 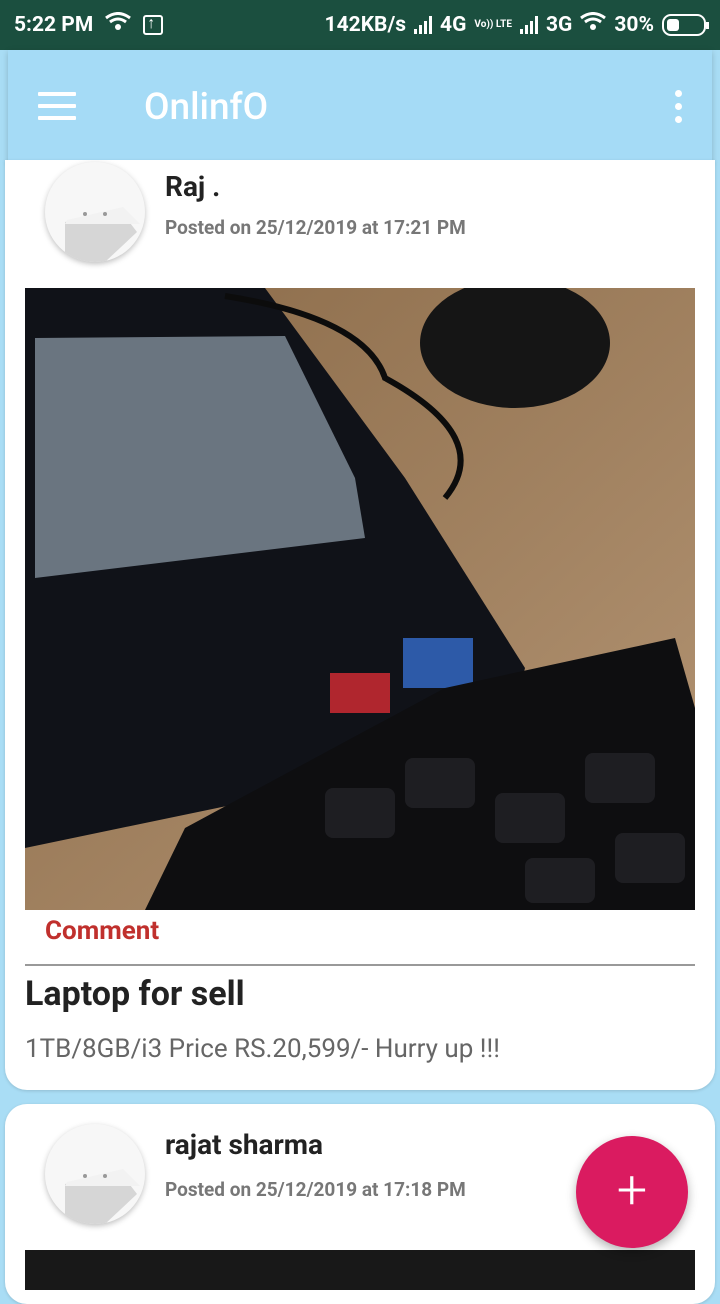 What do you see at coordinates (493, 24) in the screenshot?
I see `volte-icon: Vo)) LTE` at bounding box center [493, 24].